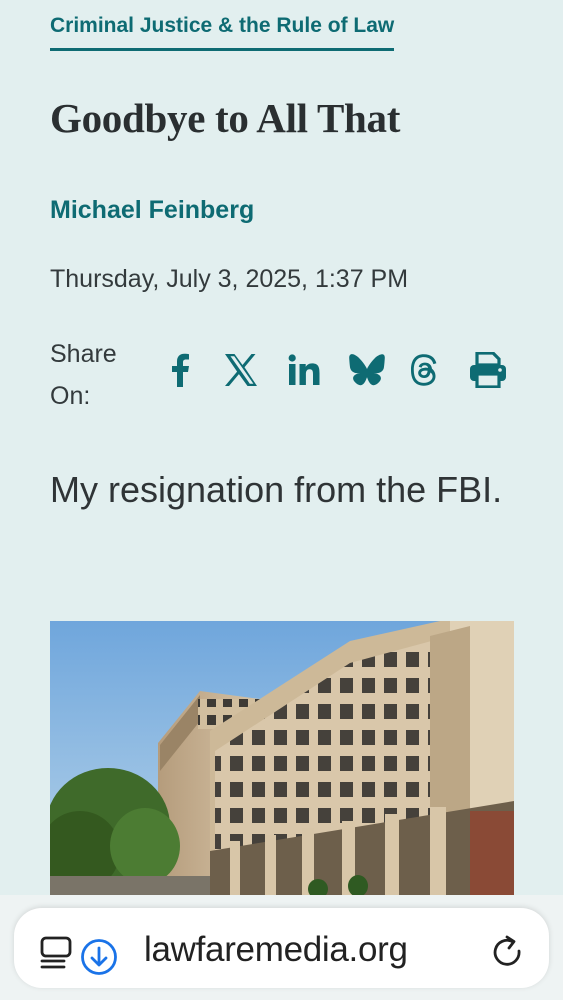 The image size is (563, 1000). What do you see at coordinates (241, 370) in the screenshot?
I see `x-icon` at bounding box center [241, 370].